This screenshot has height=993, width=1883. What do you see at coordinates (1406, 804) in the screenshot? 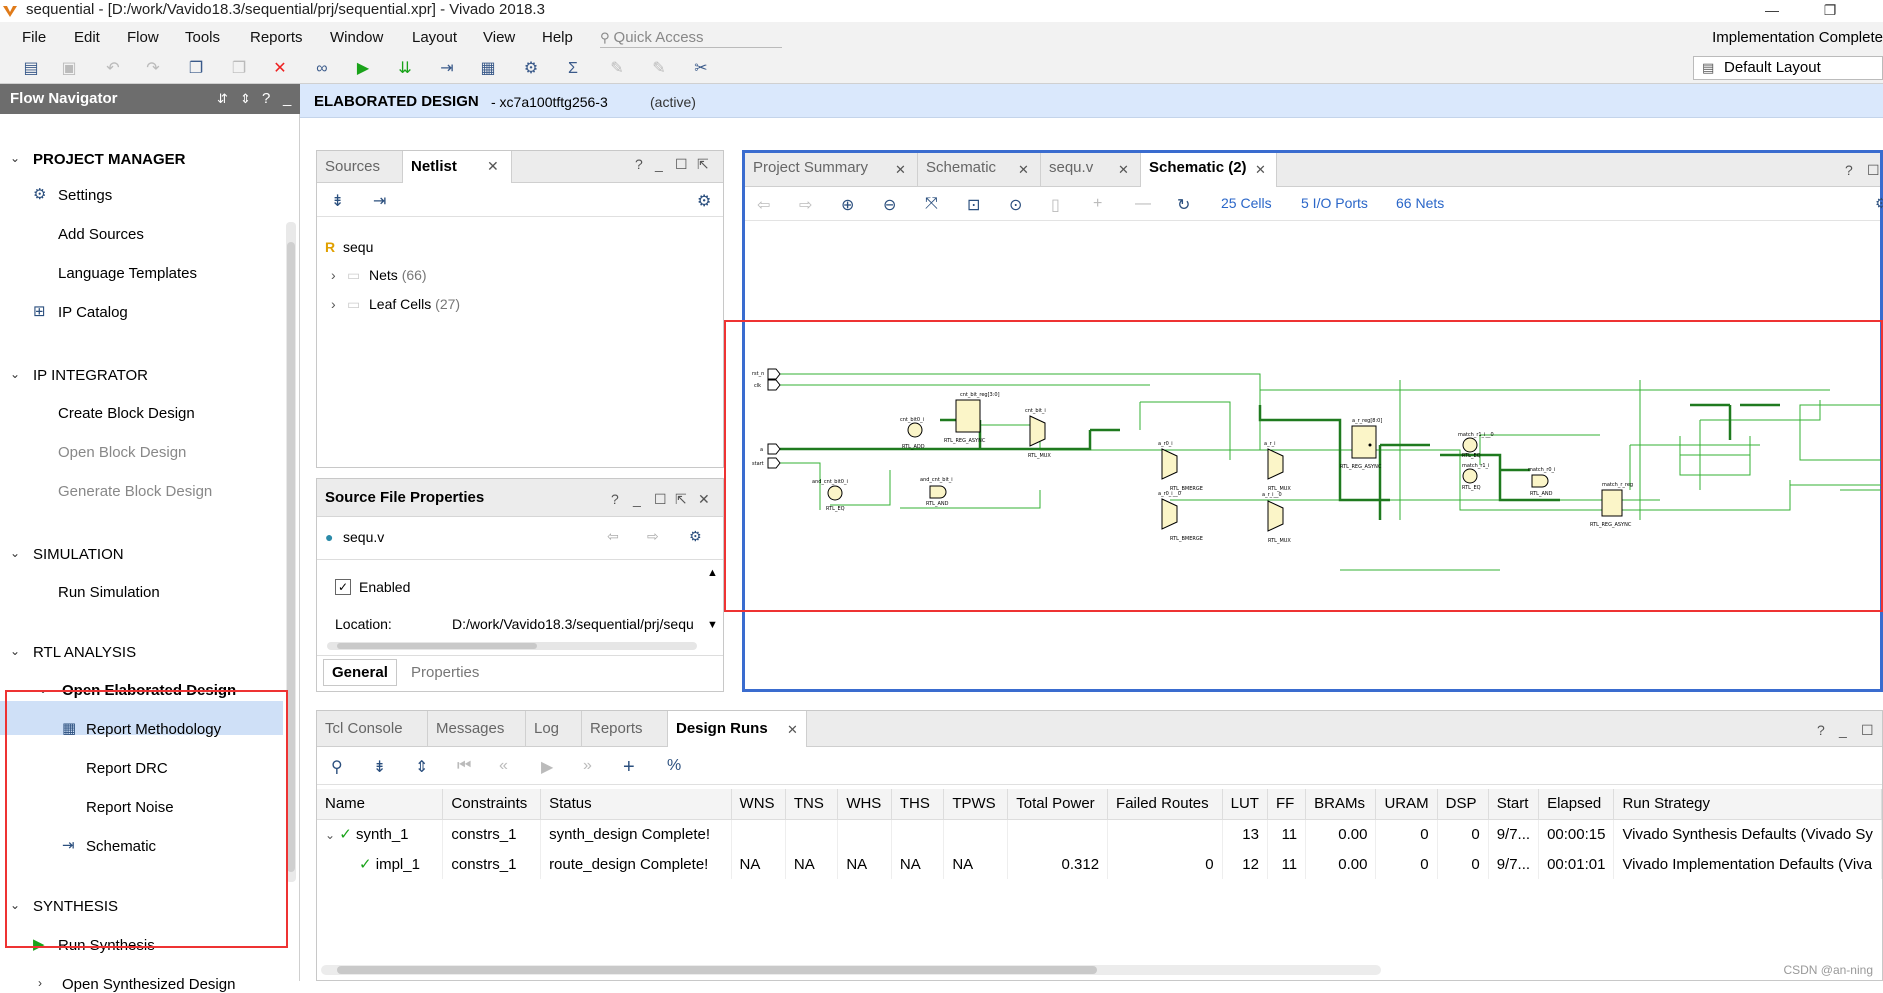
I see `col-uram: URAM` at bounding box center [1406, 804].